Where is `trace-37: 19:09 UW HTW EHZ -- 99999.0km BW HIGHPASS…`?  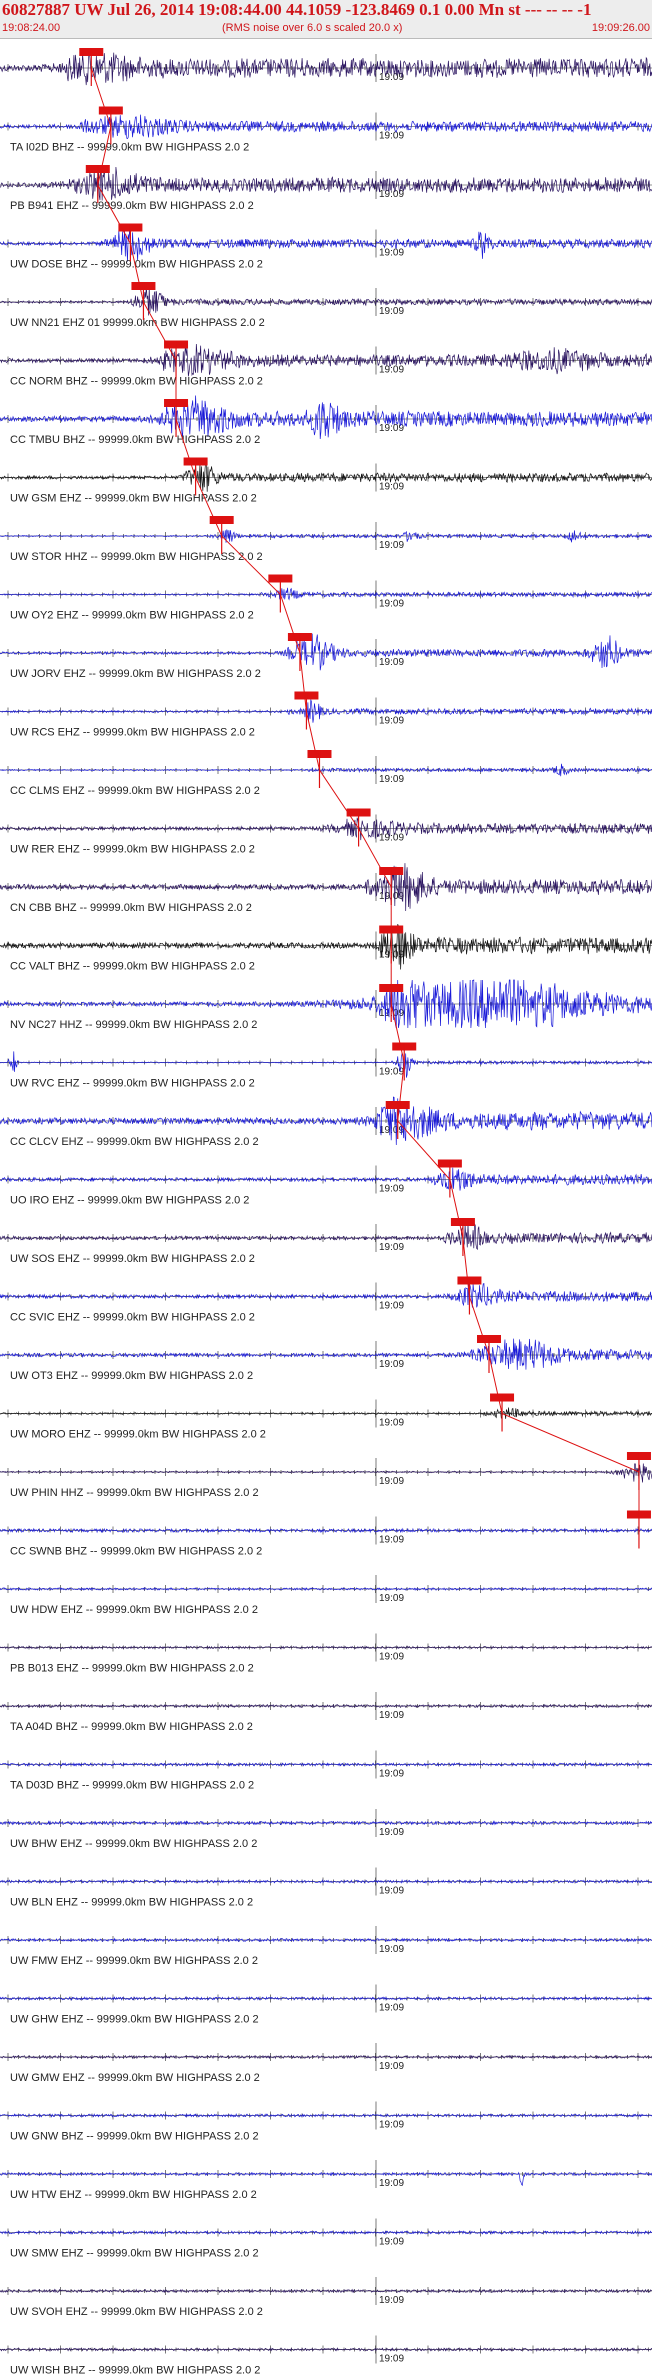
trace-37: 19:09 UW HTW EHZ -- 99999.0km BW HIGHPASS… is located at coordinates (326, 2180).